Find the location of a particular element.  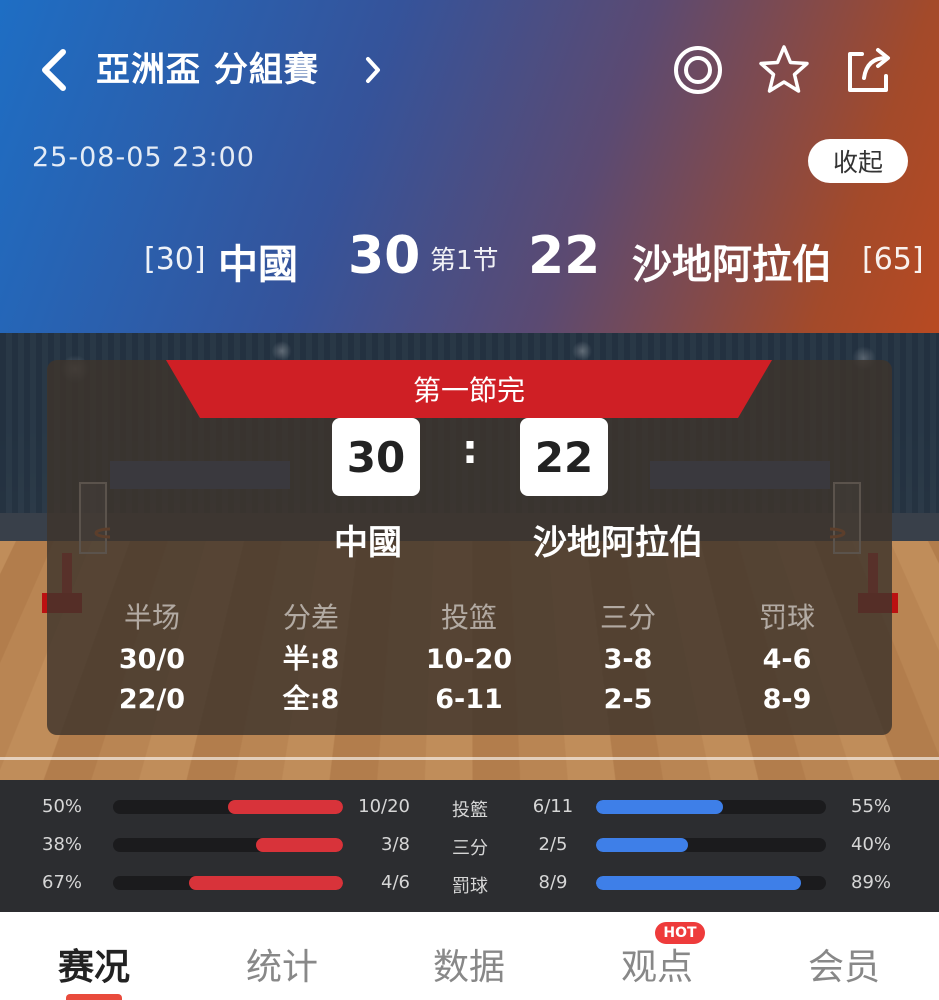

stat-value-home: 30/0 is located at coordinates (152, 659).